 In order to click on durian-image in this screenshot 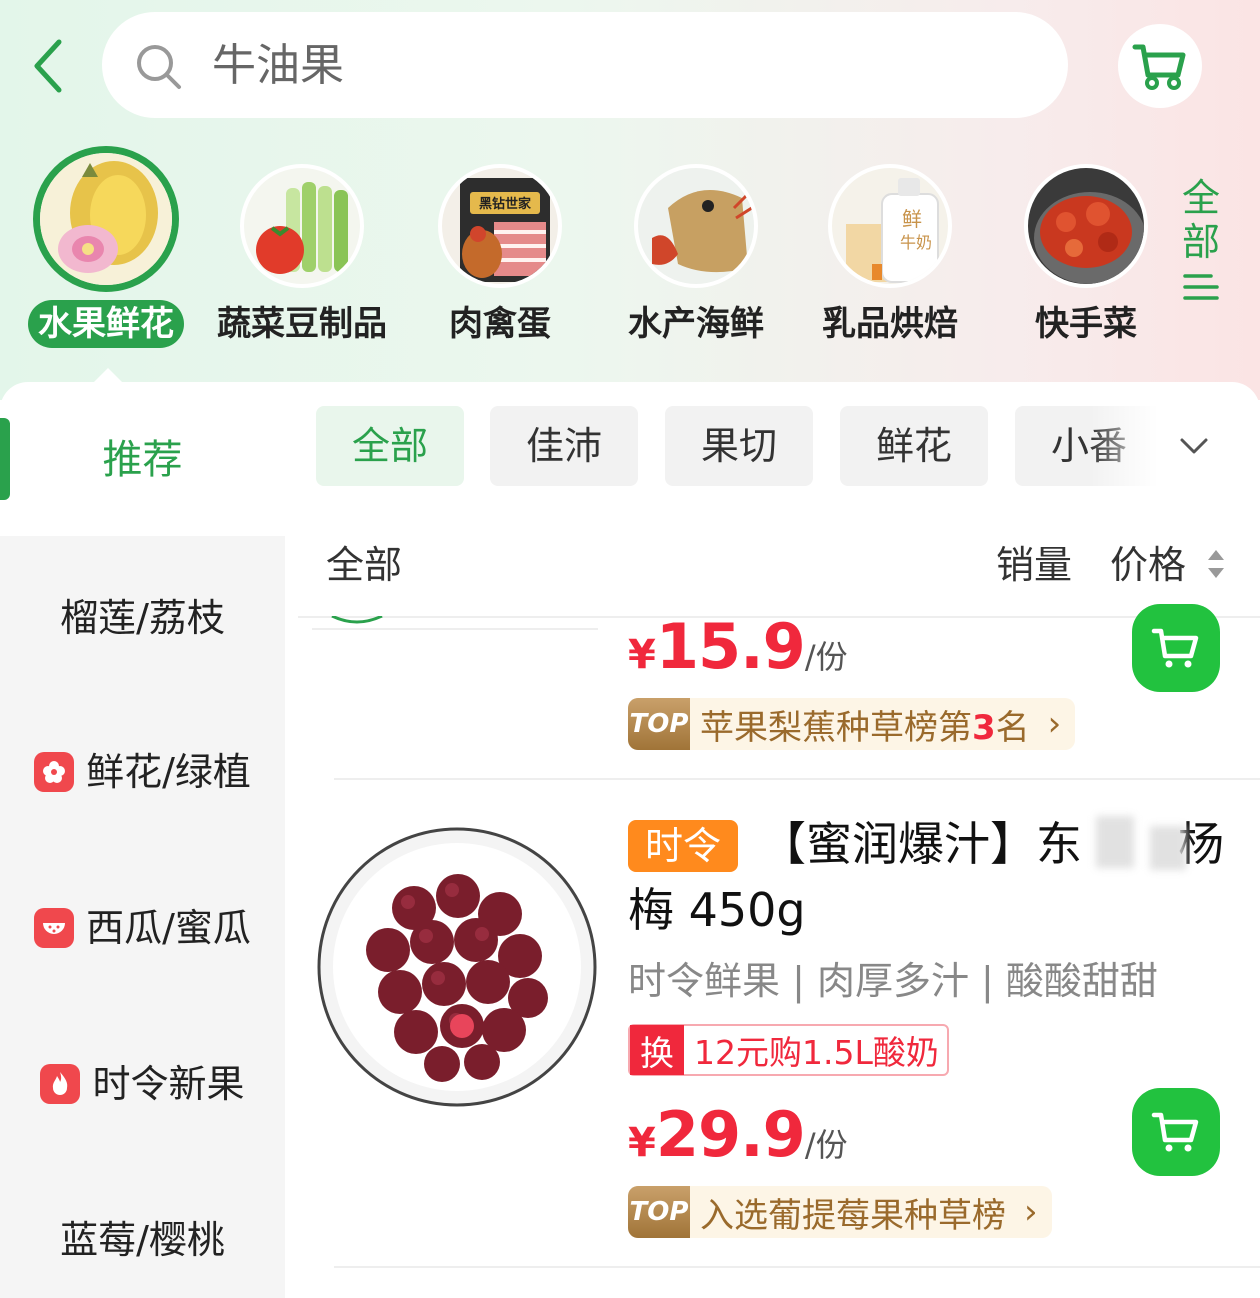, I will do `click(106, 219)`.